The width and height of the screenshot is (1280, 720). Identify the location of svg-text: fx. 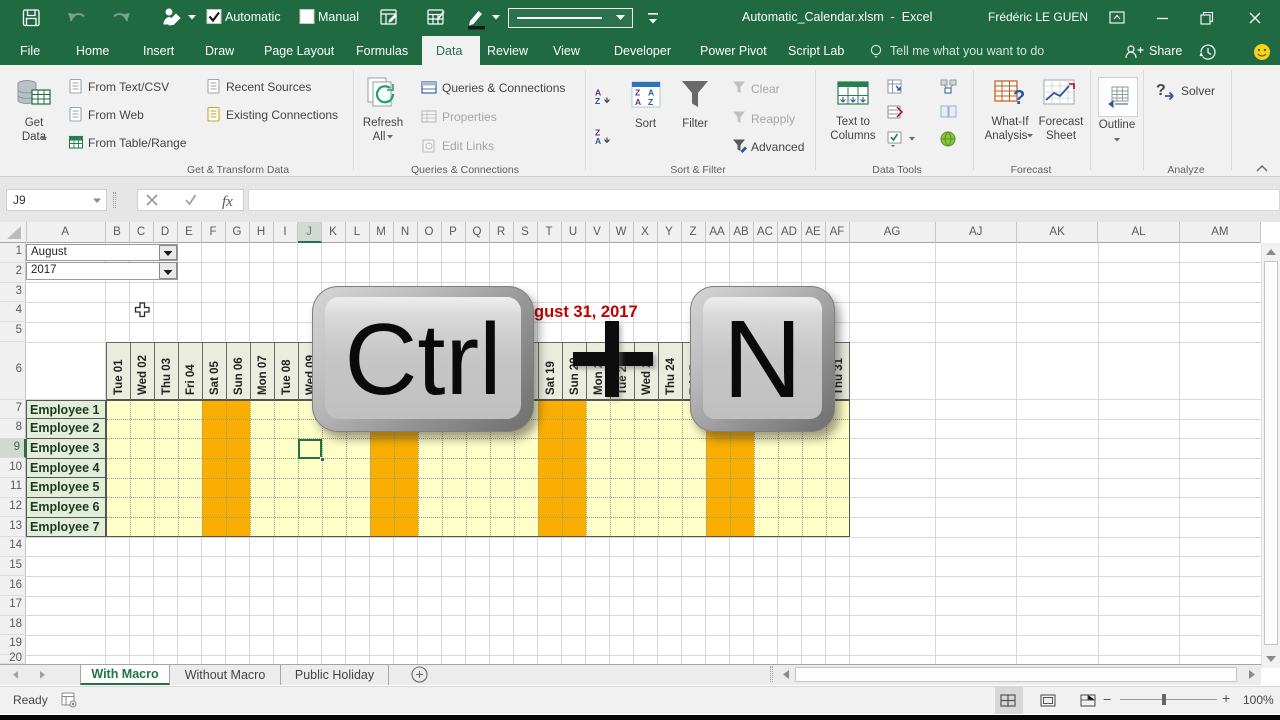
(227, 202).